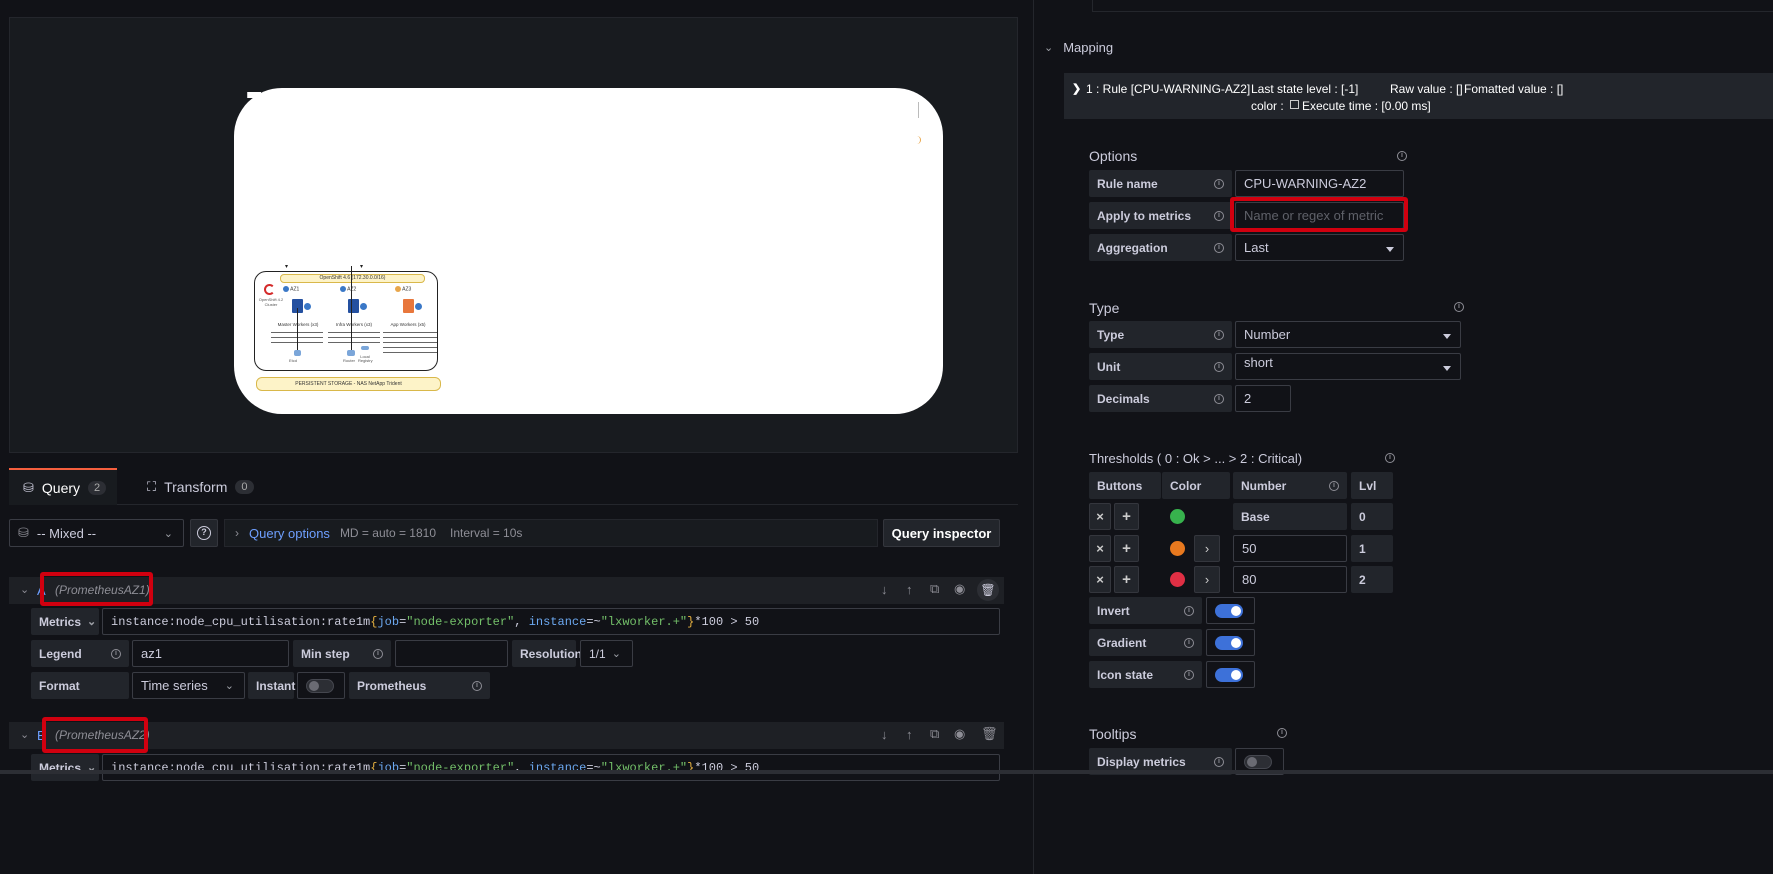 This screenshot has height=874, width=1773. What do you see at coordinates (1160, 398) in the screenshot?
I see `decimals-label: Decimals i` at bounding box center [1160, 398].